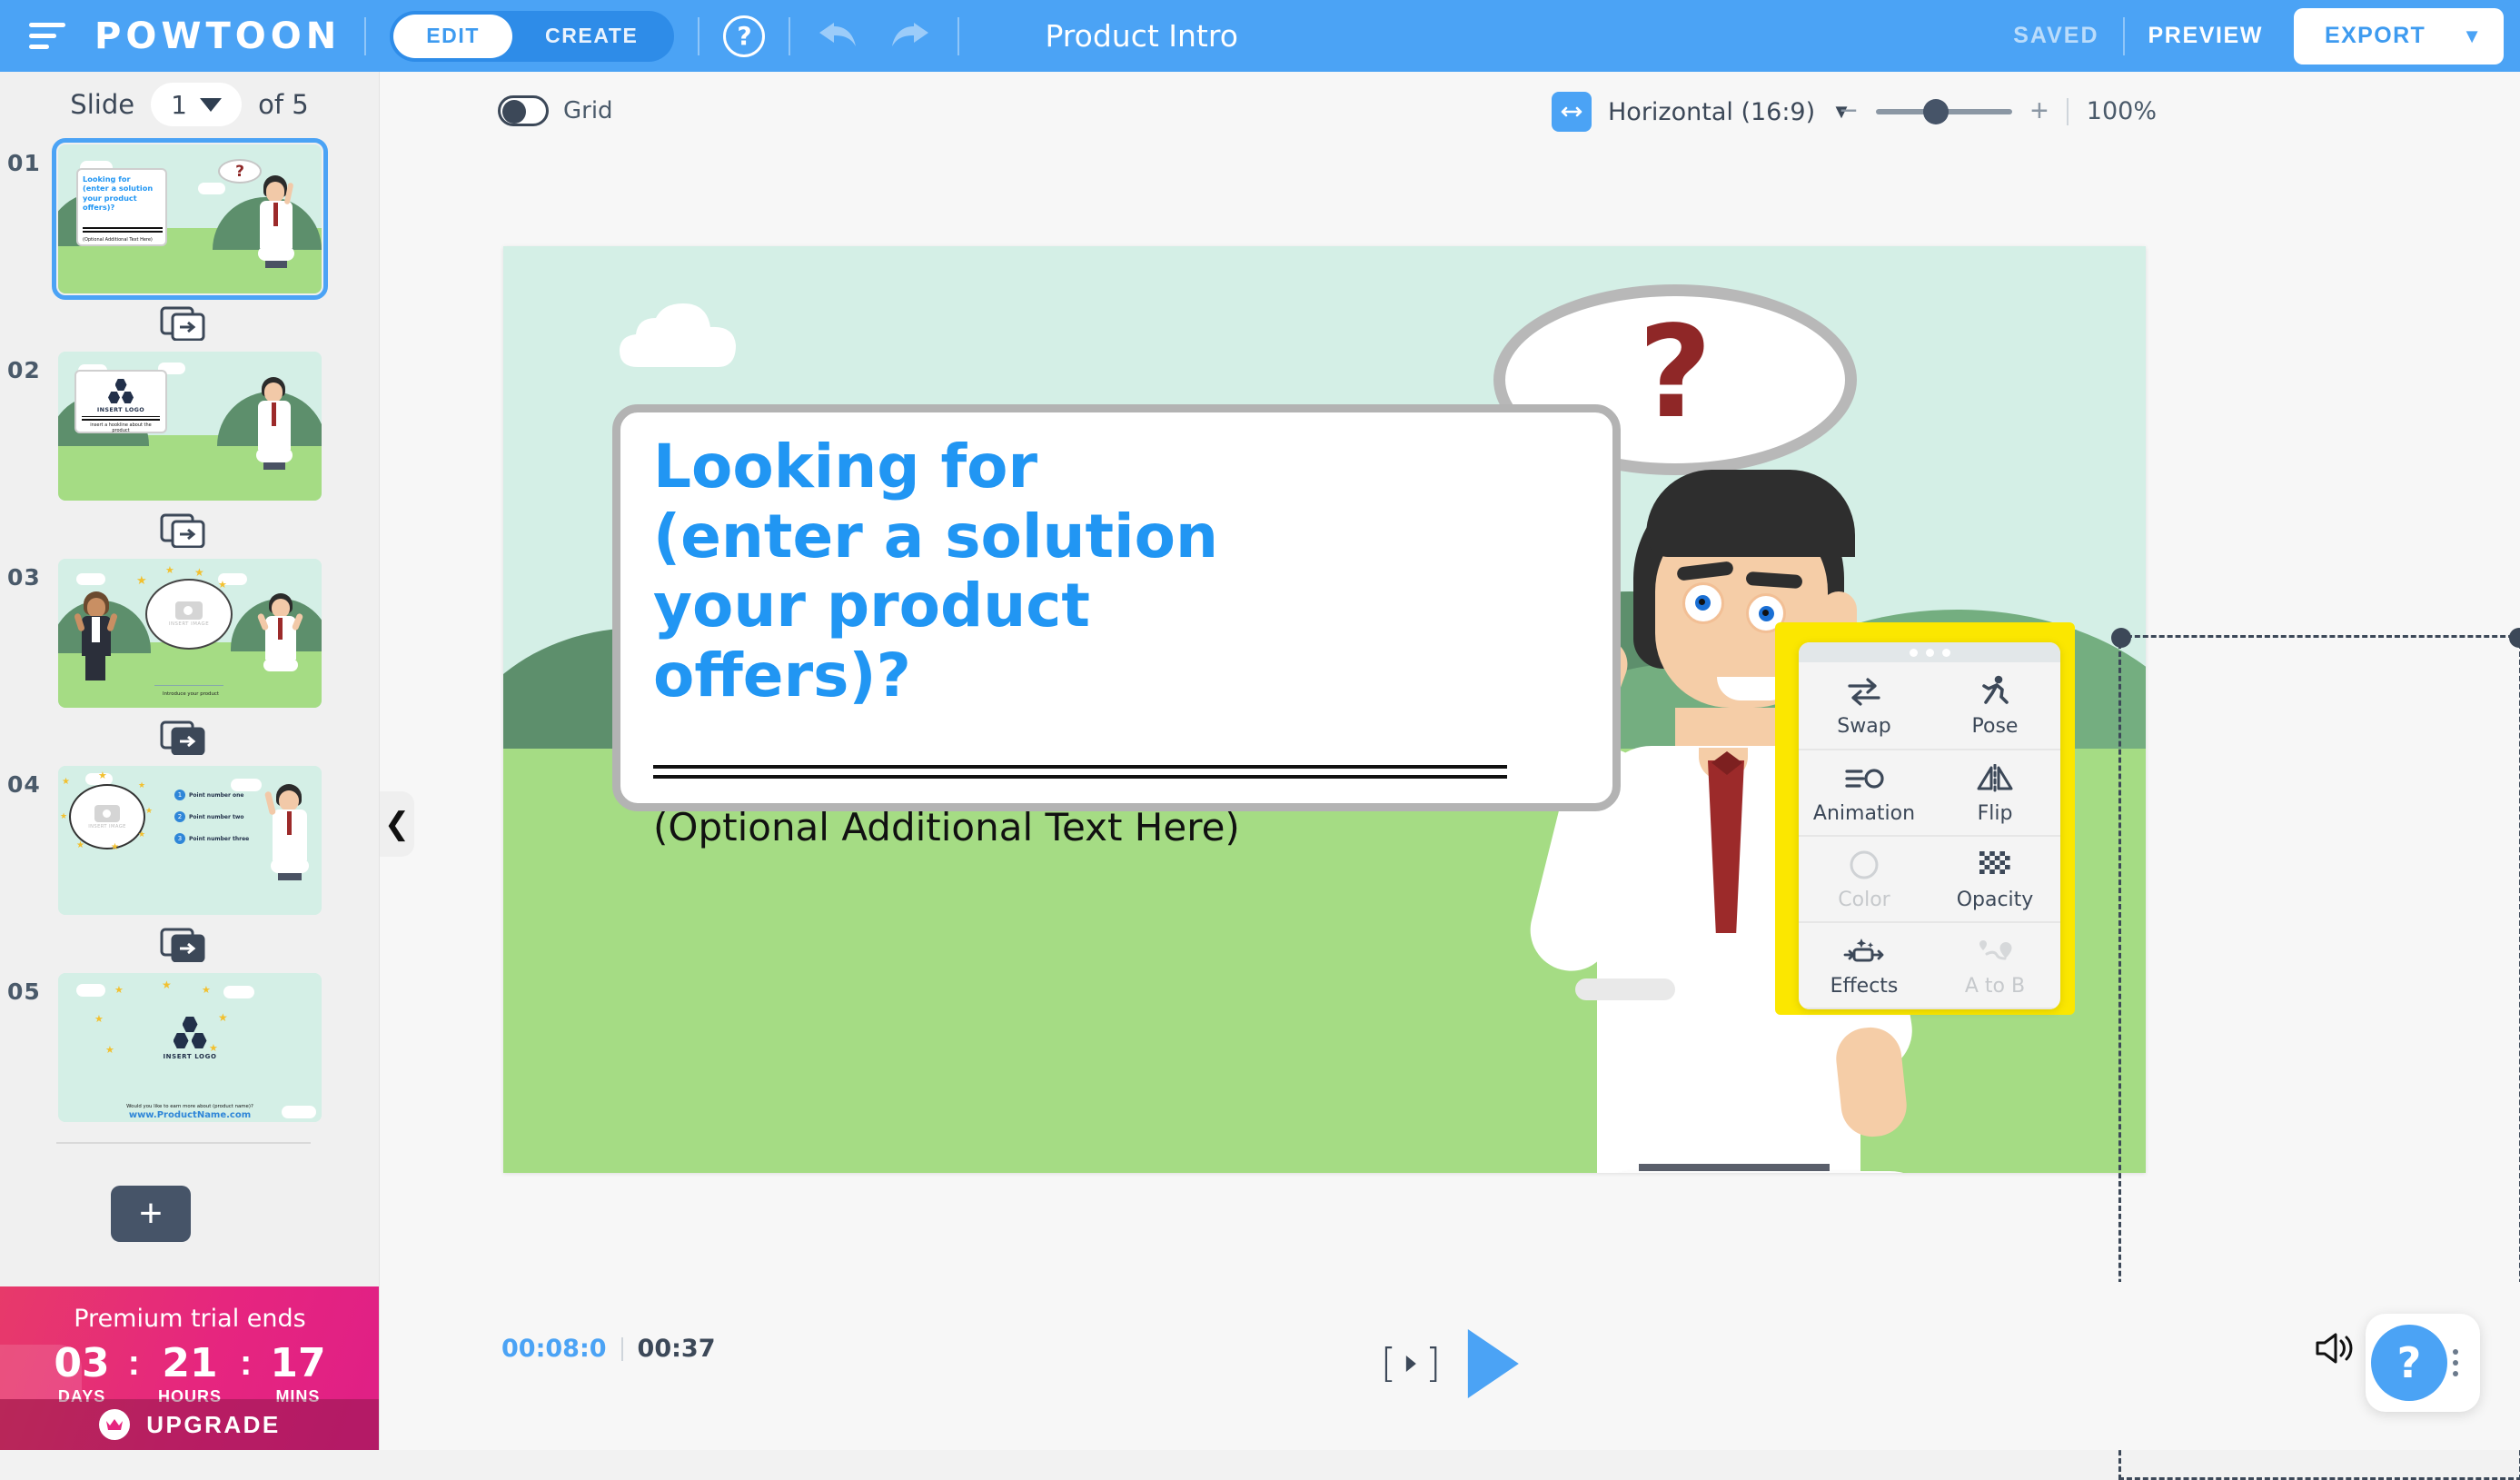  Describe the element at coordinates (283, 104) in the screenshot. I see `slide-count-label: of 5` at that location.